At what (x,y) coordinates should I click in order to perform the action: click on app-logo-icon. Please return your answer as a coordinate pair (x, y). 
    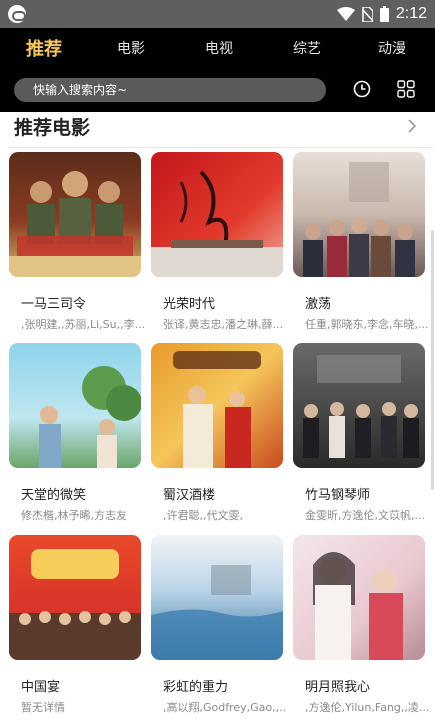
    Looking at the image, I should click on (17, 14).